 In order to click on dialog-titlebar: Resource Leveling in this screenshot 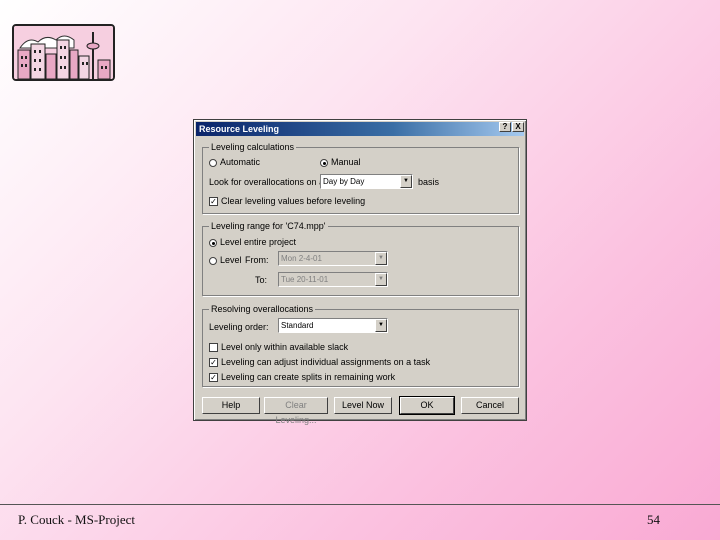, I will do `click(360, 129)`.